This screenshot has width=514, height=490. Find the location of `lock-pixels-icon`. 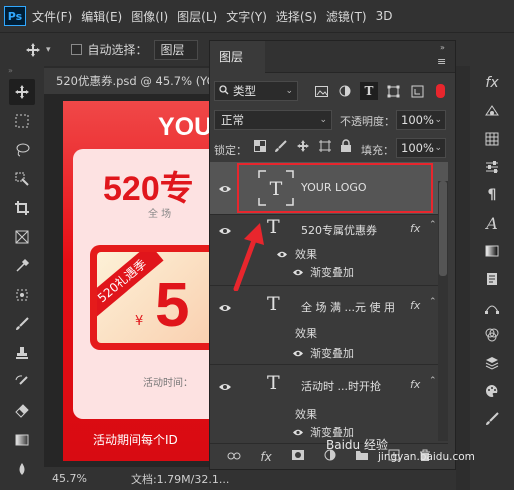

lock-pixels-icon is located at coordinates (281, 147).